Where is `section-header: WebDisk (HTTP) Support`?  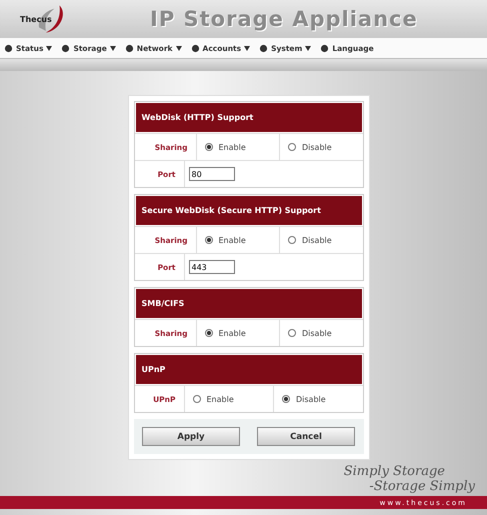
section-header: WebDisk (HTTP) Support is located at coordinates (248, 117).